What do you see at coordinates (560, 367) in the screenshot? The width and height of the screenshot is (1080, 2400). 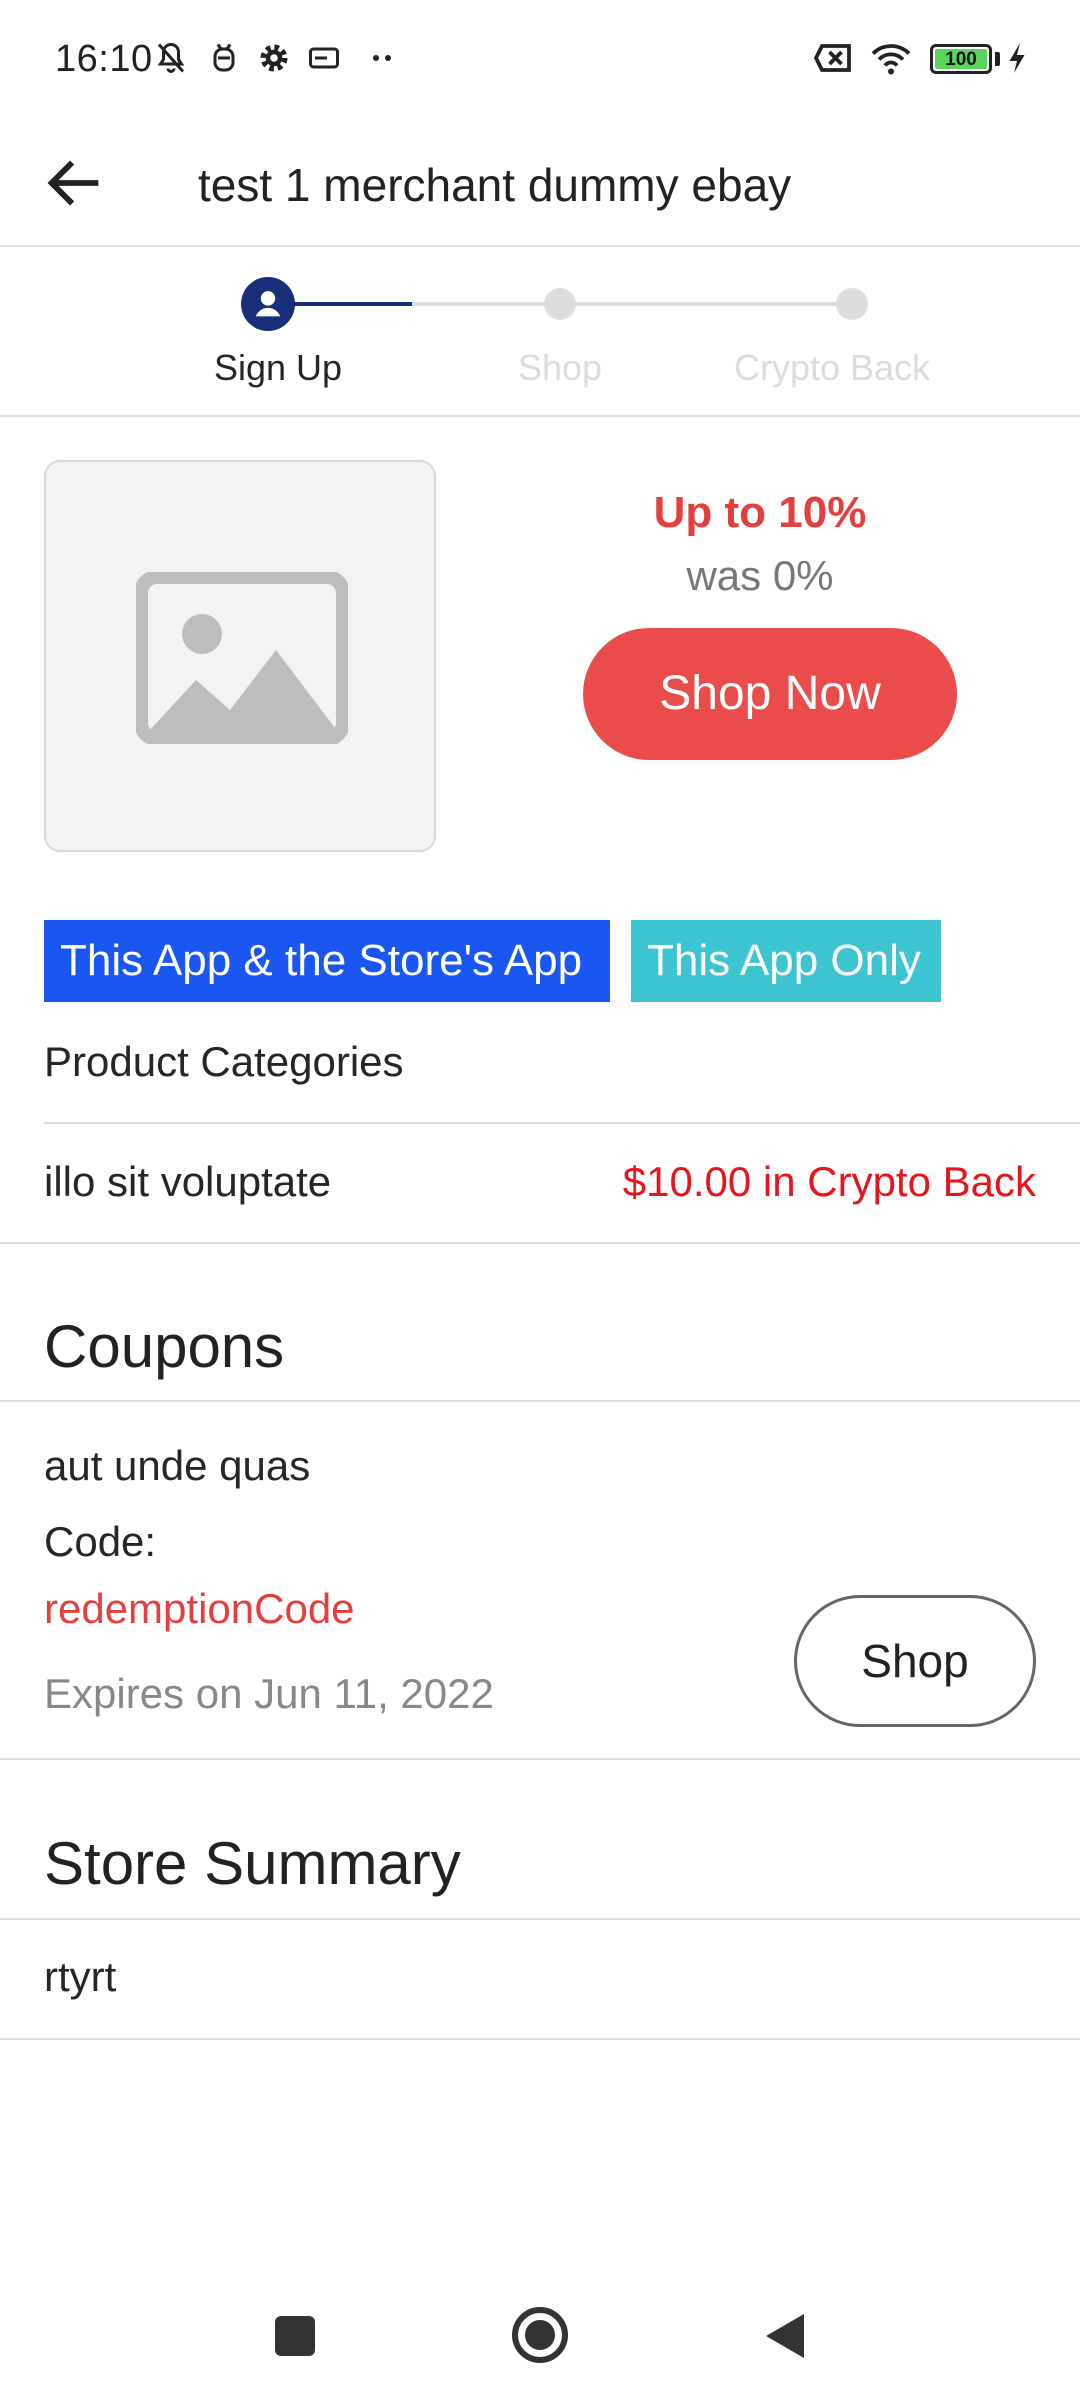 I see `step-label-shop: Shop` at bounding box center [560, 367].